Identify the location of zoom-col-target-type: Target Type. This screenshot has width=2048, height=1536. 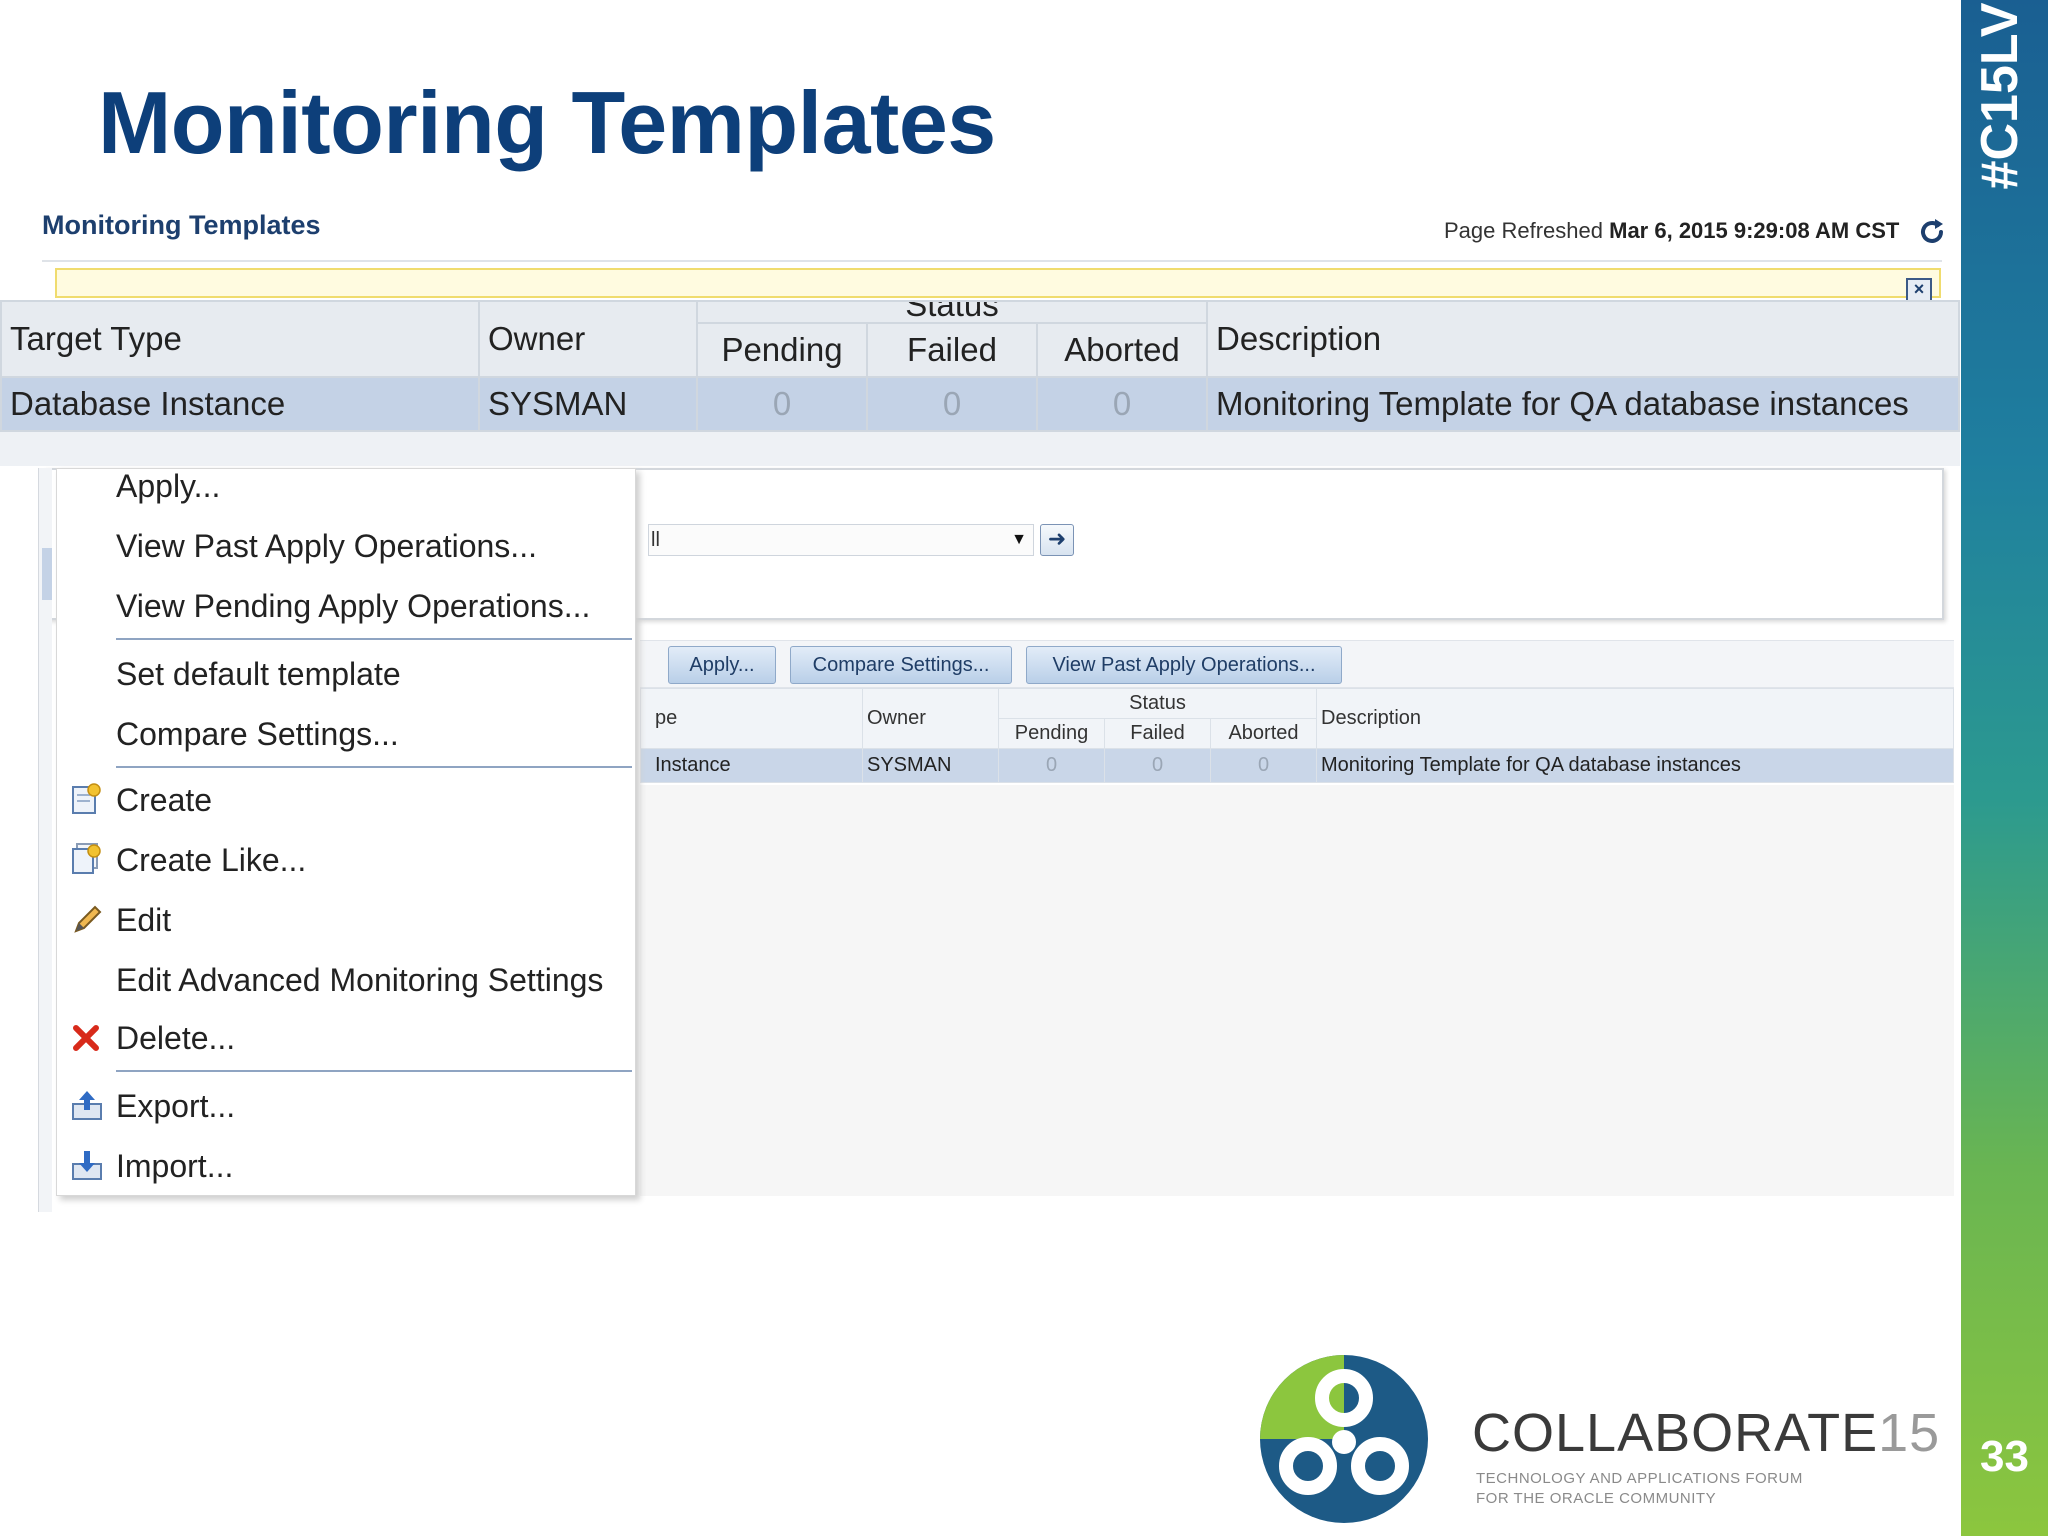
(240, 339).